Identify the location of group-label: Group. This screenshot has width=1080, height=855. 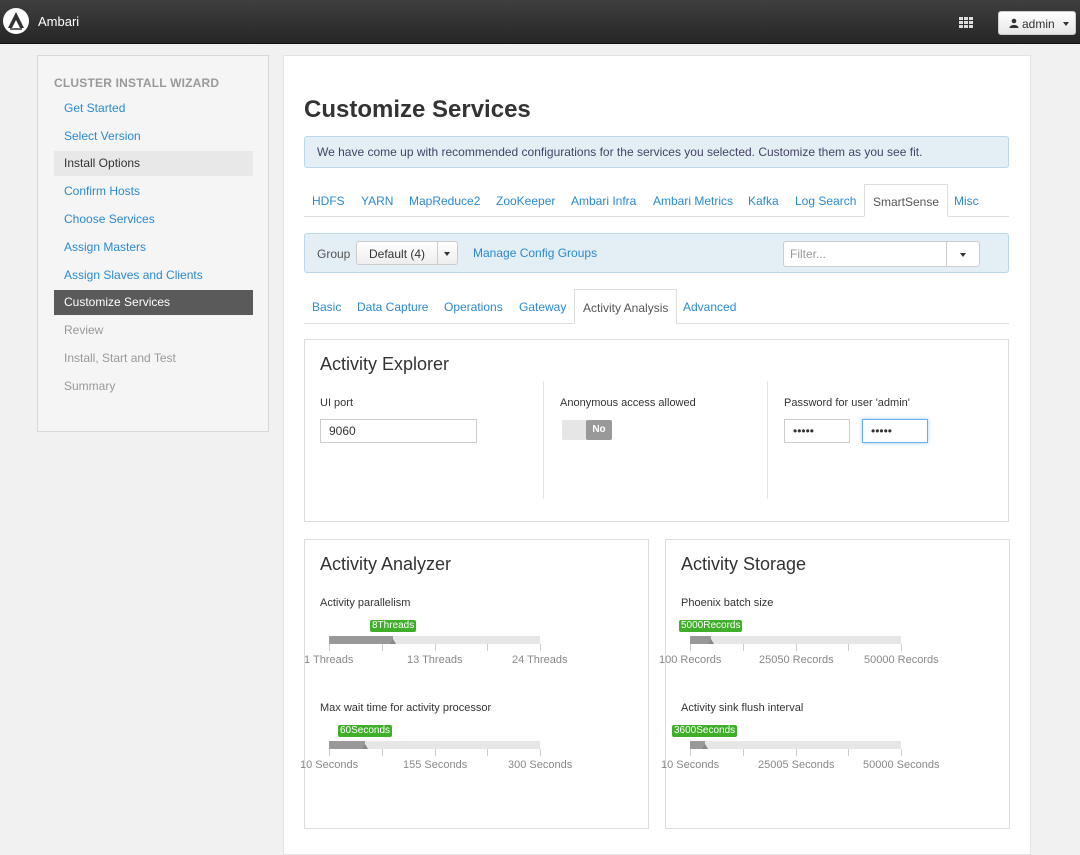
(334, 254).